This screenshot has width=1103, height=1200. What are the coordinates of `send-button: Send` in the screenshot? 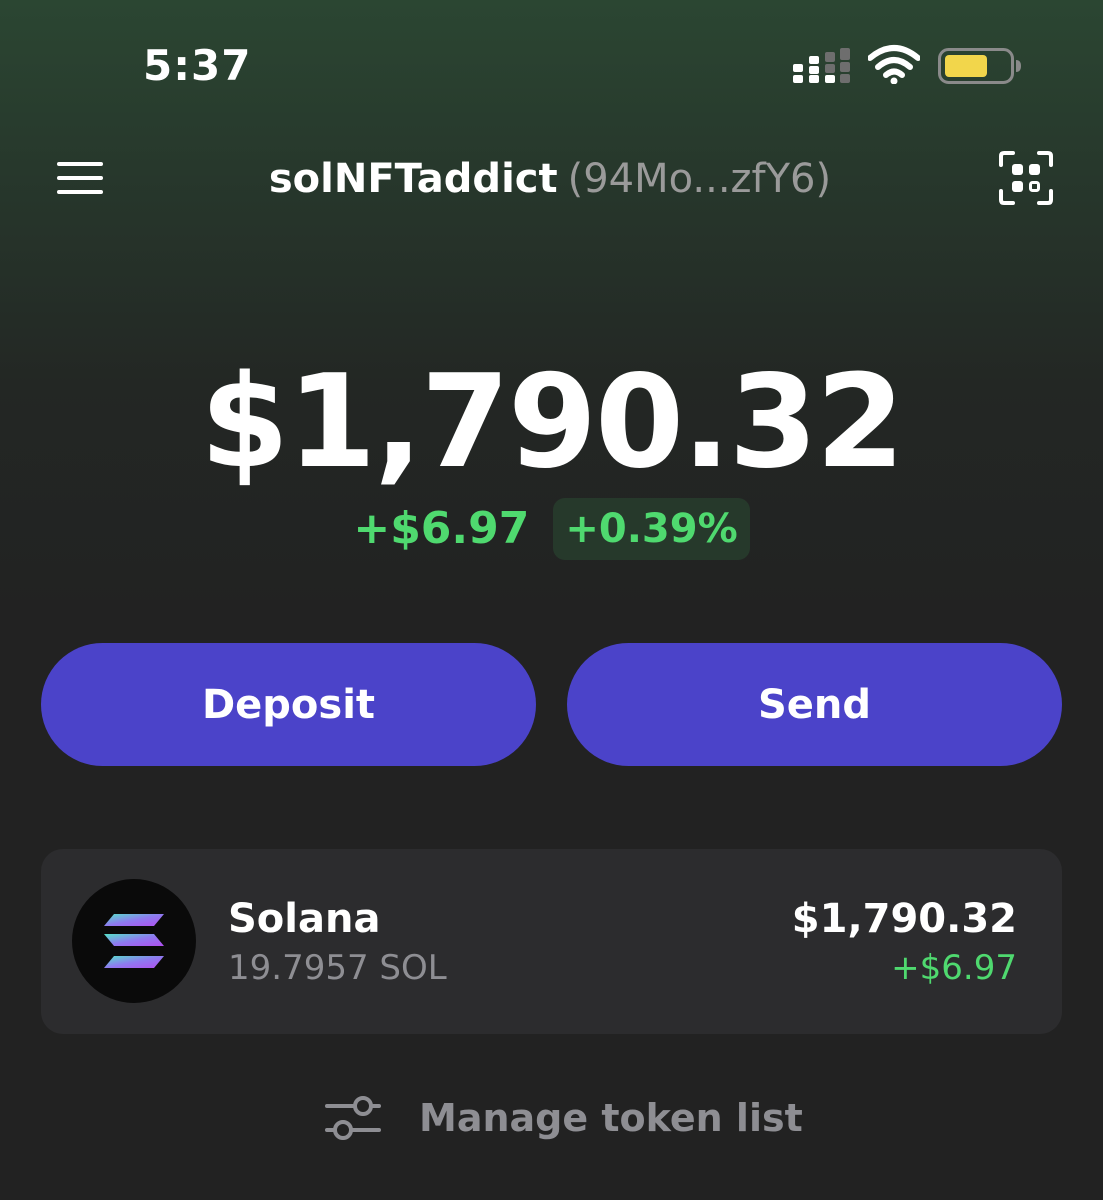 It's located at (814, 704).